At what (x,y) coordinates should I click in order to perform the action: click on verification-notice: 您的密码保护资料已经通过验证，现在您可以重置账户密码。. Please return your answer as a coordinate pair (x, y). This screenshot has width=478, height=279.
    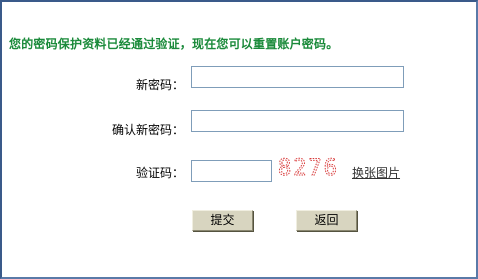
    Looking at the image, I should click on (174, 44).